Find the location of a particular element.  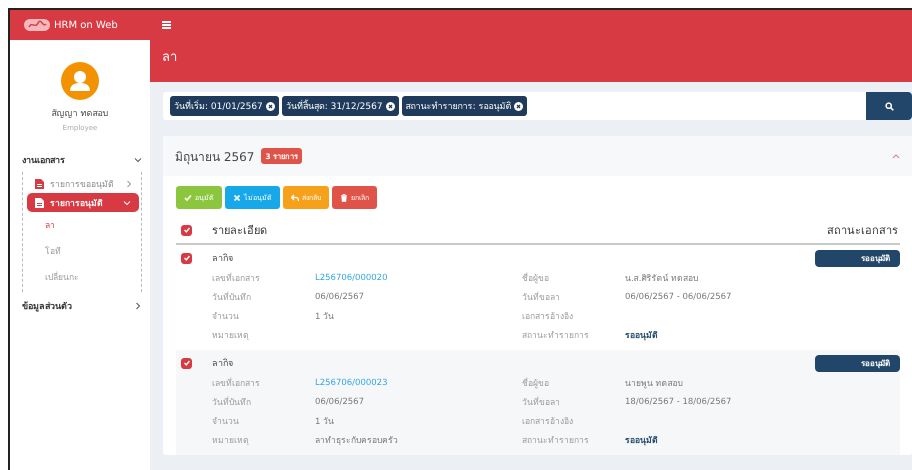

logo-icon is located at coordinates (37, 25).